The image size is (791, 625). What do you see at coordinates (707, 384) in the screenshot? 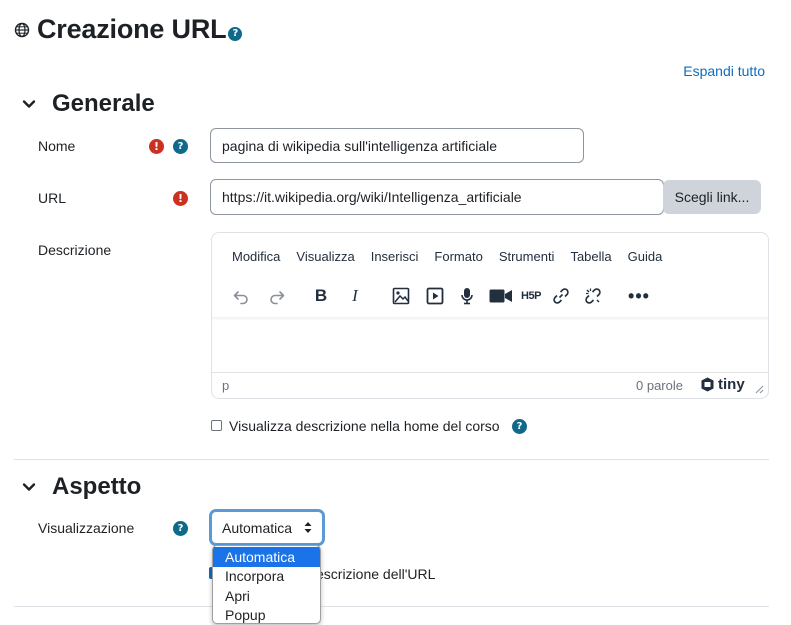
I see `tiny-icon` at bounding box center [707, 384].